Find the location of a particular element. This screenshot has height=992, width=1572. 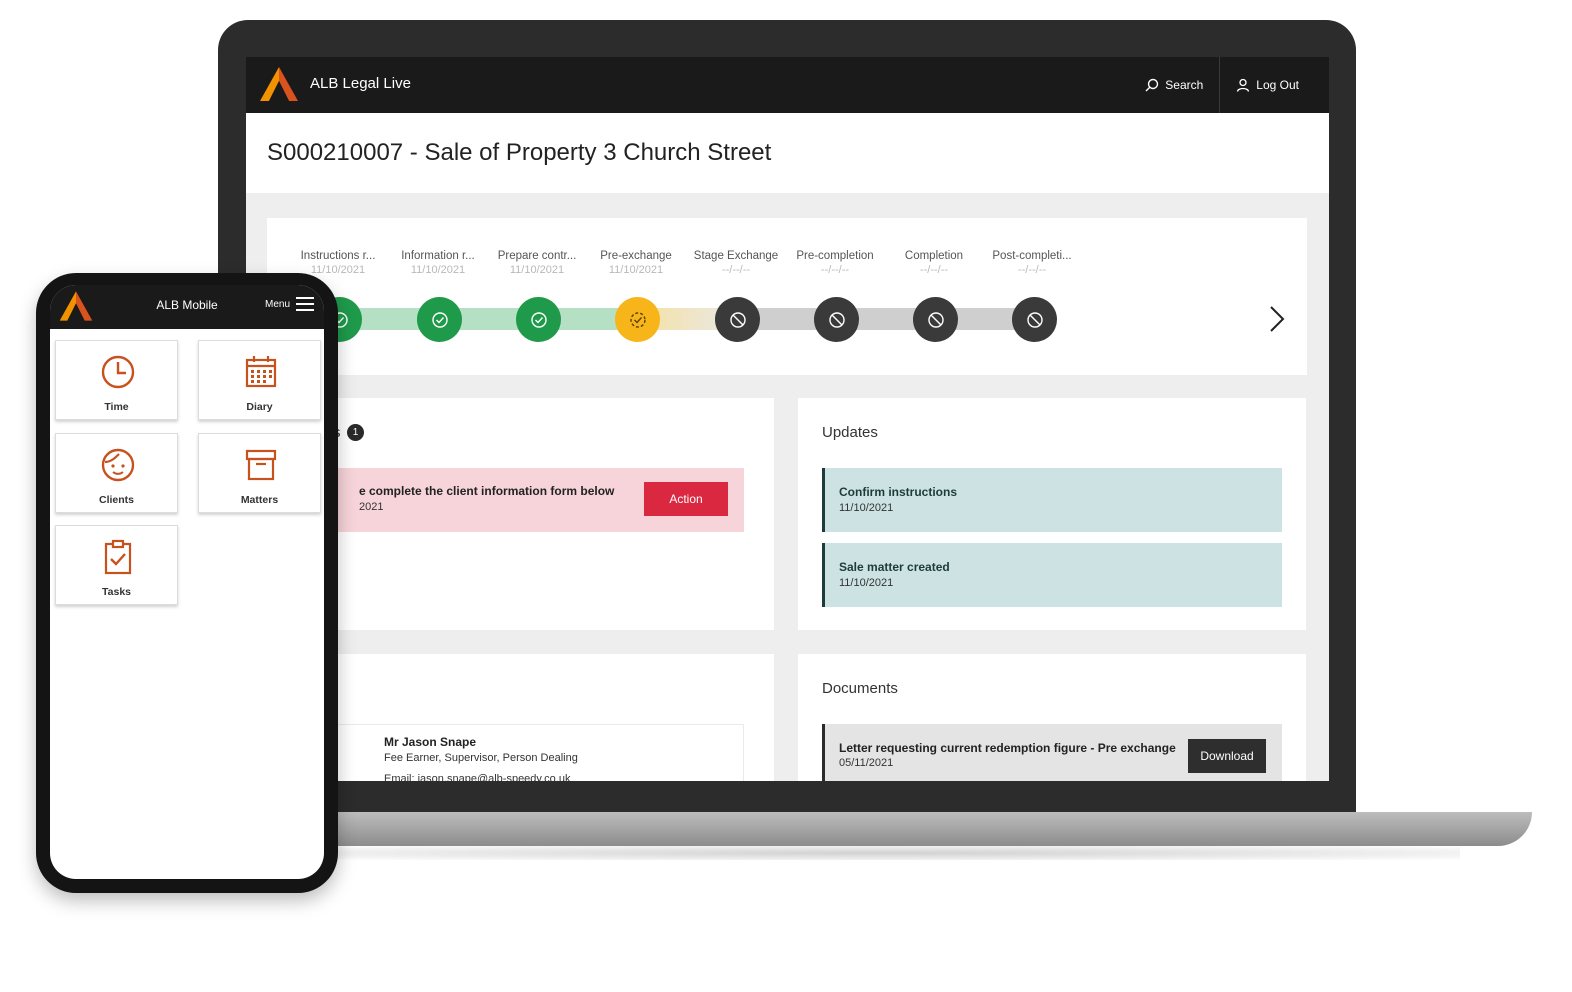

user-icon is located at coordinates (1243, 85).